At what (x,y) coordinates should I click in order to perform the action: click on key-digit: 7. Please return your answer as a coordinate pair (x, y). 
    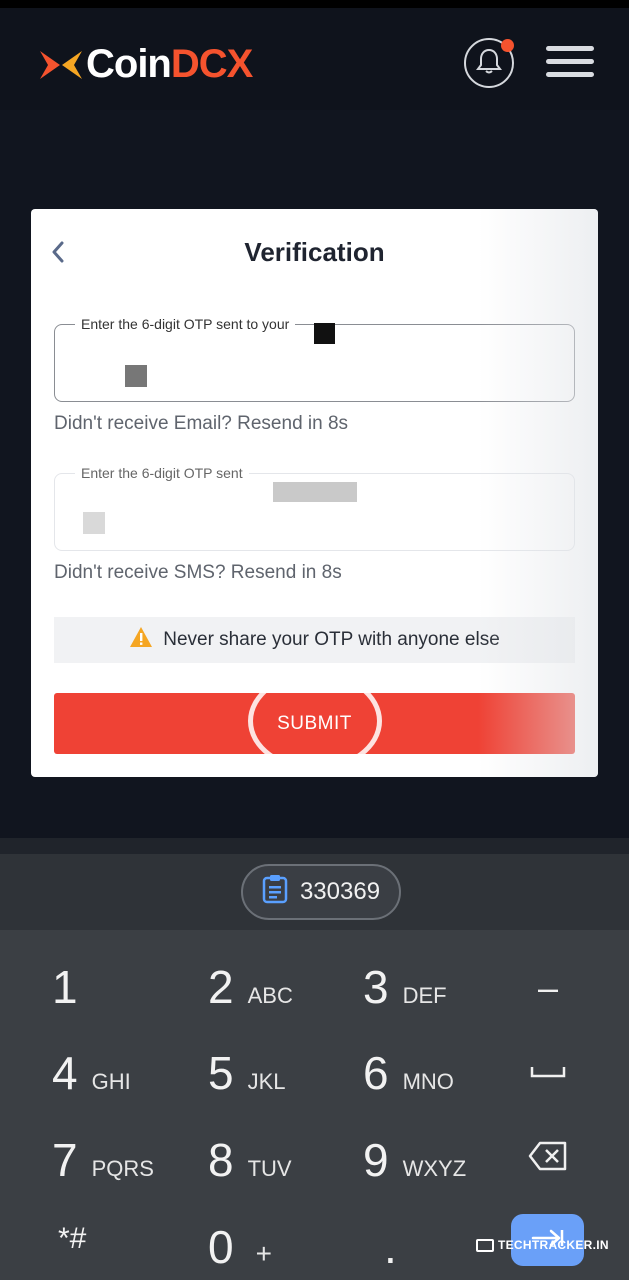
    Looking at the image, I should click on (65, 1160).